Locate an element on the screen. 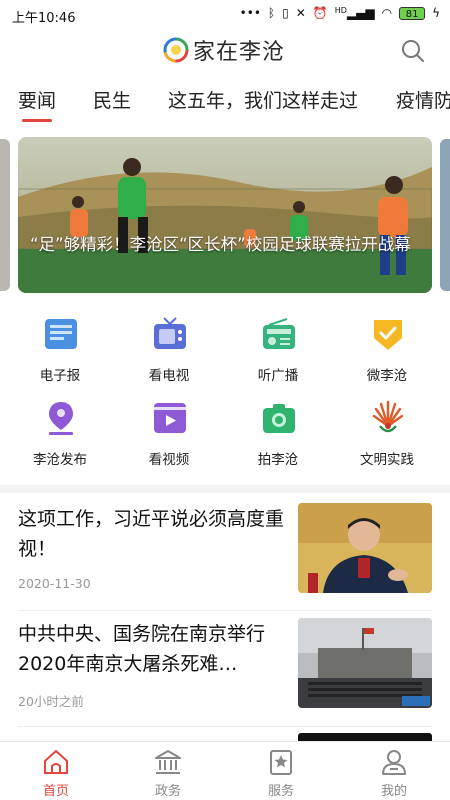 The height and width of the screenshot is (800, 450). tab-epidemic: 疫情防 is located at coordinates (423, 99).